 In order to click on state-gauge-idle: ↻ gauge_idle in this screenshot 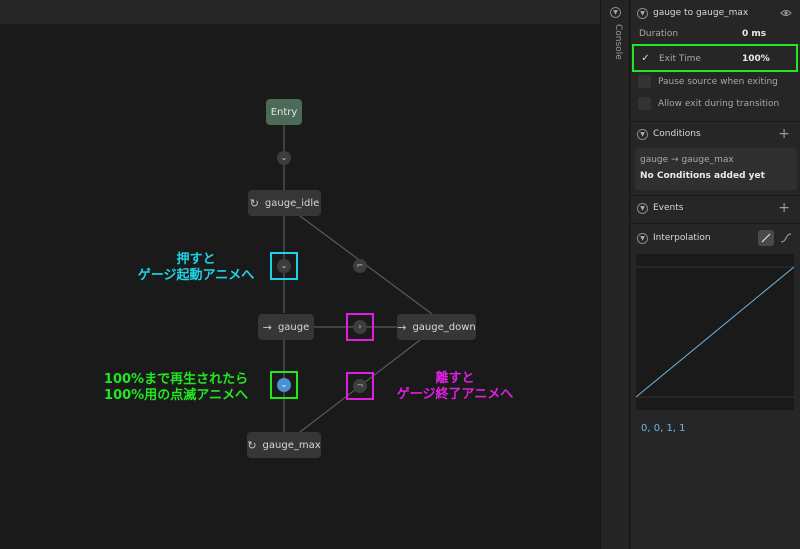, I will do `click(284, 203)`.